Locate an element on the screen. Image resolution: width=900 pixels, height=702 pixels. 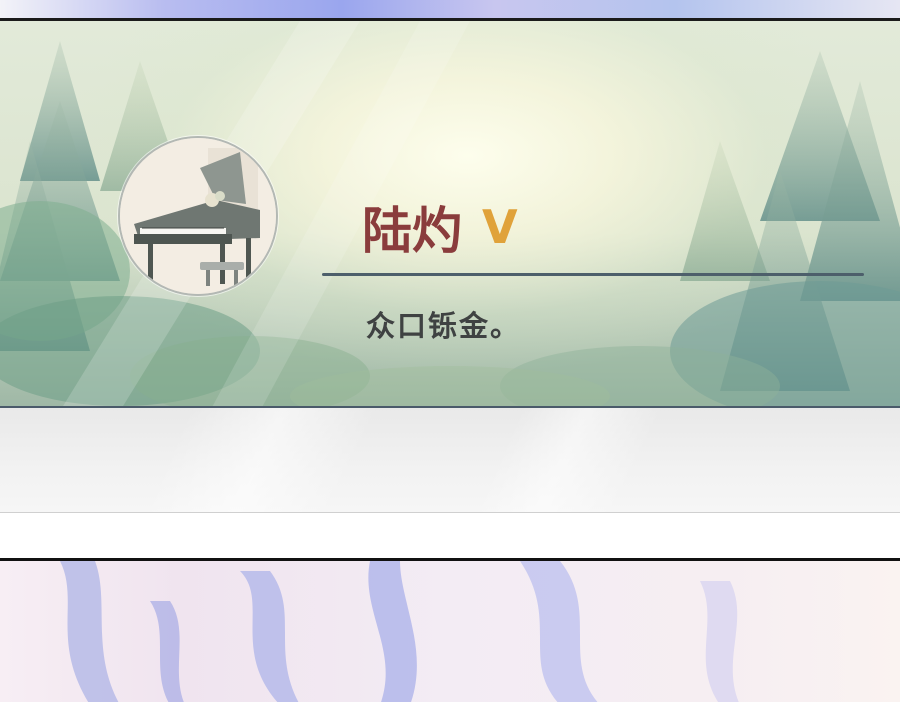
avatar is located at coordinates (198, 216).